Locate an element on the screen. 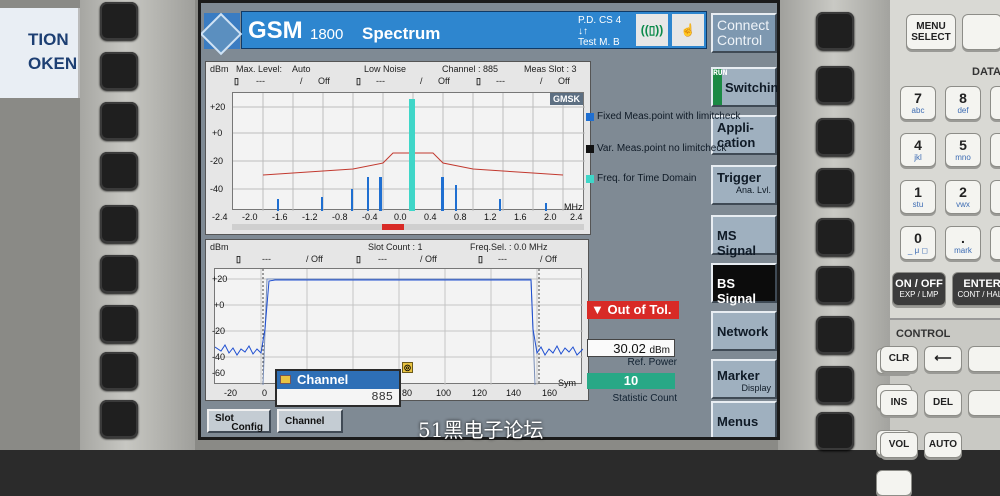 This screenshot has height=496, width=1000. key-2: 2 vwx is located at coordinates (963, 197).